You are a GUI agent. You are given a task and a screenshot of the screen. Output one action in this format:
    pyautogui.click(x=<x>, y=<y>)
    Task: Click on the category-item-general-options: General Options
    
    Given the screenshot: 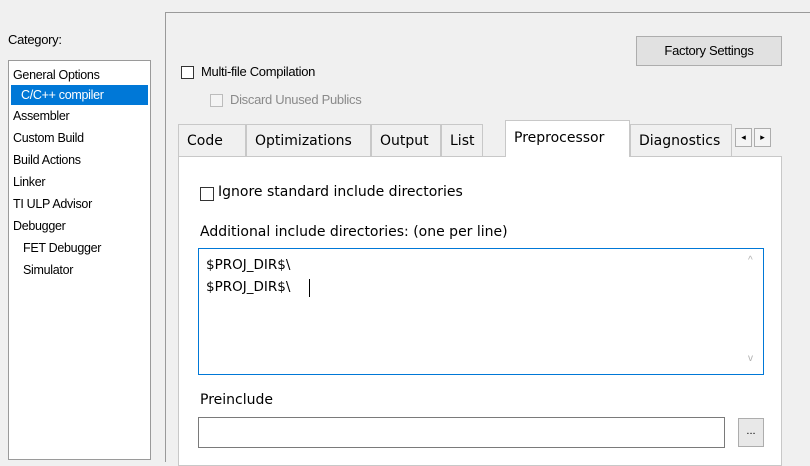 What is the action you would take?
    pyautogui.click(x=56, y=75)
    